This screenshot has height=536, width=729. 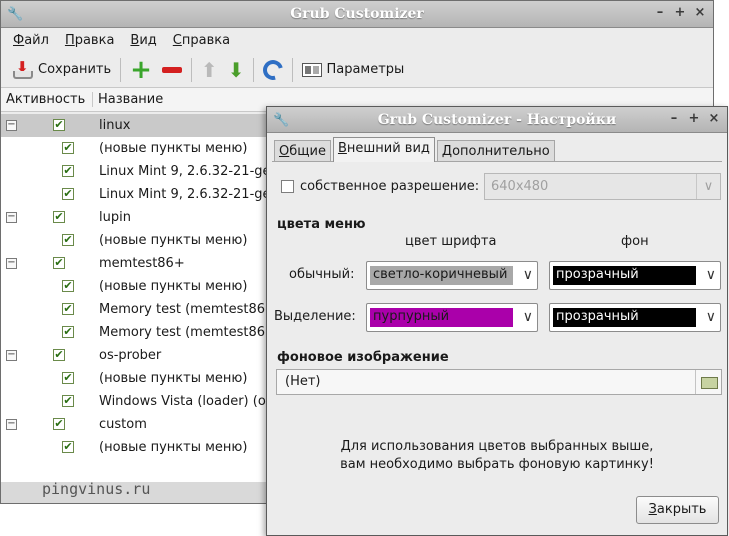 I want to click on custom-resolution-checkbox, so click(x=287, y=186).